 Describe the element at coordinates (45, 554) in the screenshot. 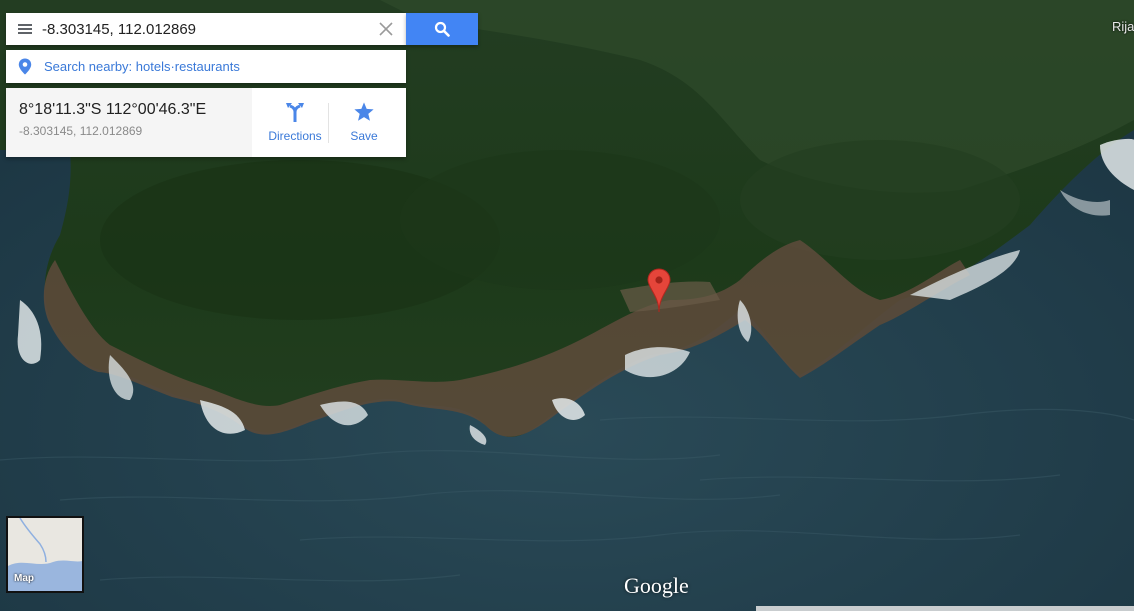

I see `map-type-toggle: Map` at that location.